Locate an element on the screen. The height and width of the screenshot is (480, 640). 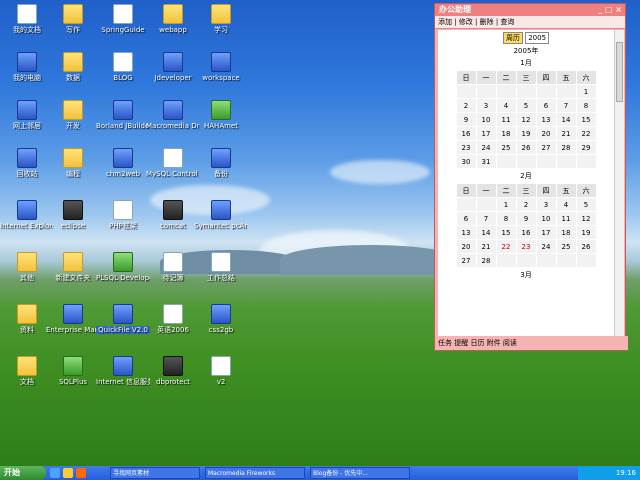
day-cell: 30 is located at coordinates (466, 161).